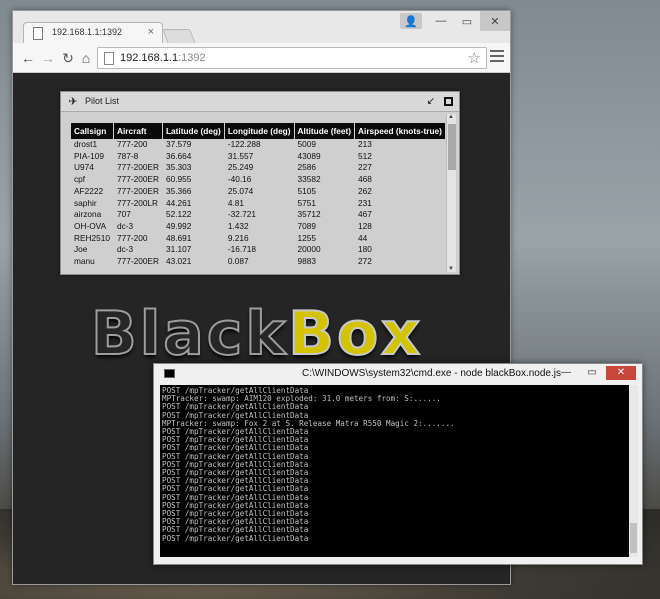  I want to click on table-cell: 52.122, so click(178, 214).